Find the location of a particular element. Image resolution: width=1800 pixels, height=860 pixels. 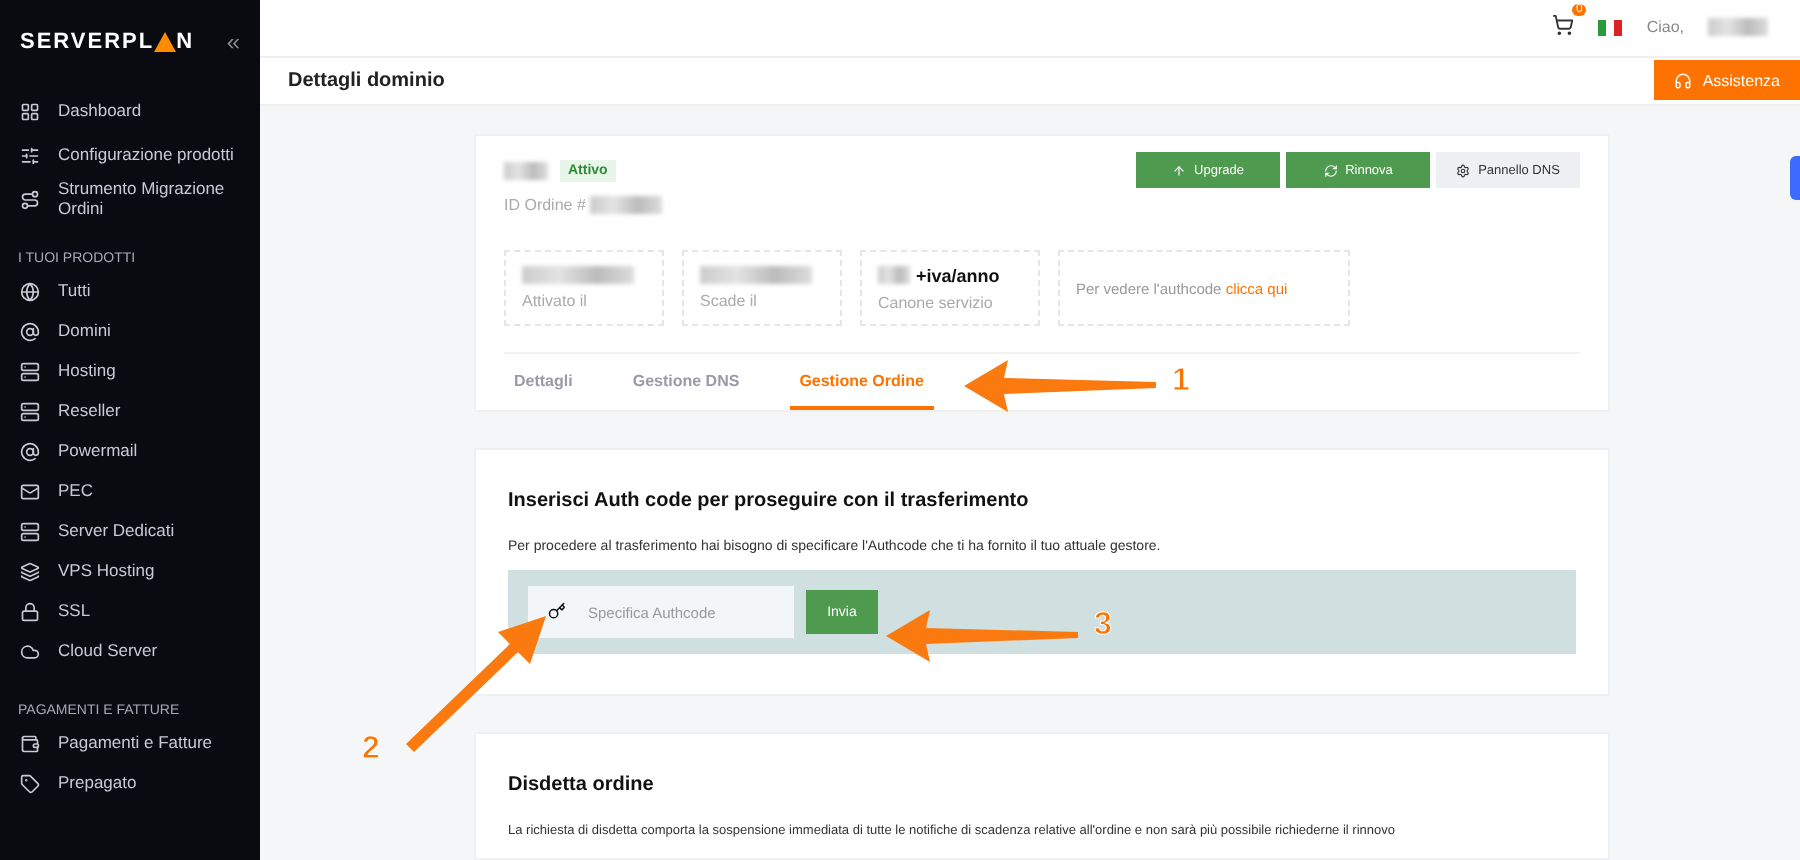

sidebar-item: Configurazione prodotti is located at coordinates (130, 156).